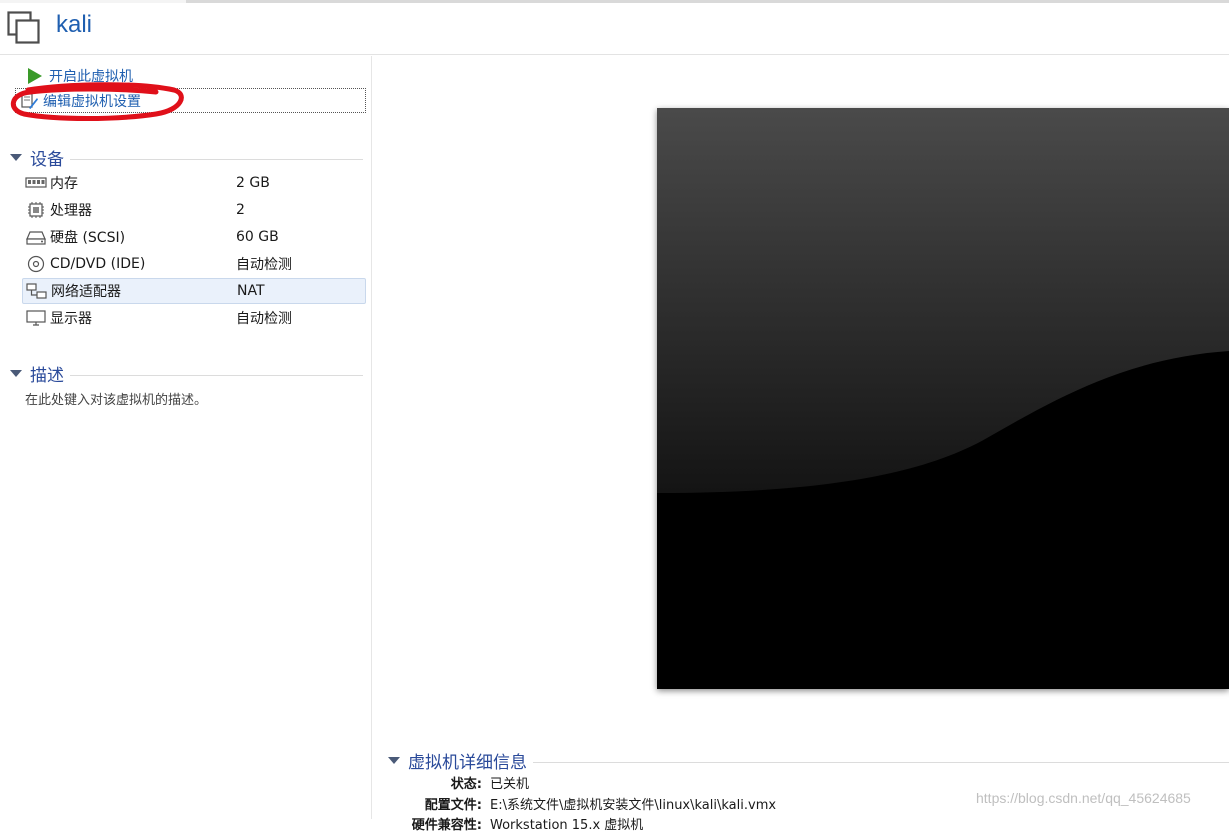  Describe the element at coordinates (36, 182) in the screenshot. I see `memory-icon` at that location.